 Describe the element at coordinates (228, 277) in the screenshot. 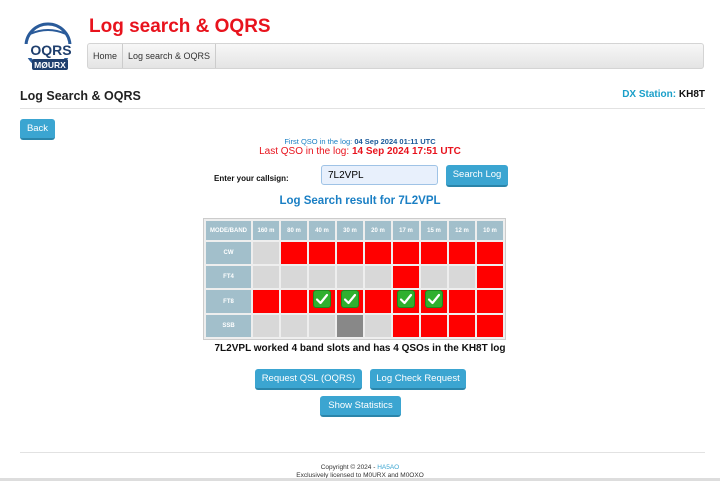

I see `mode-label: FT4` at that location.